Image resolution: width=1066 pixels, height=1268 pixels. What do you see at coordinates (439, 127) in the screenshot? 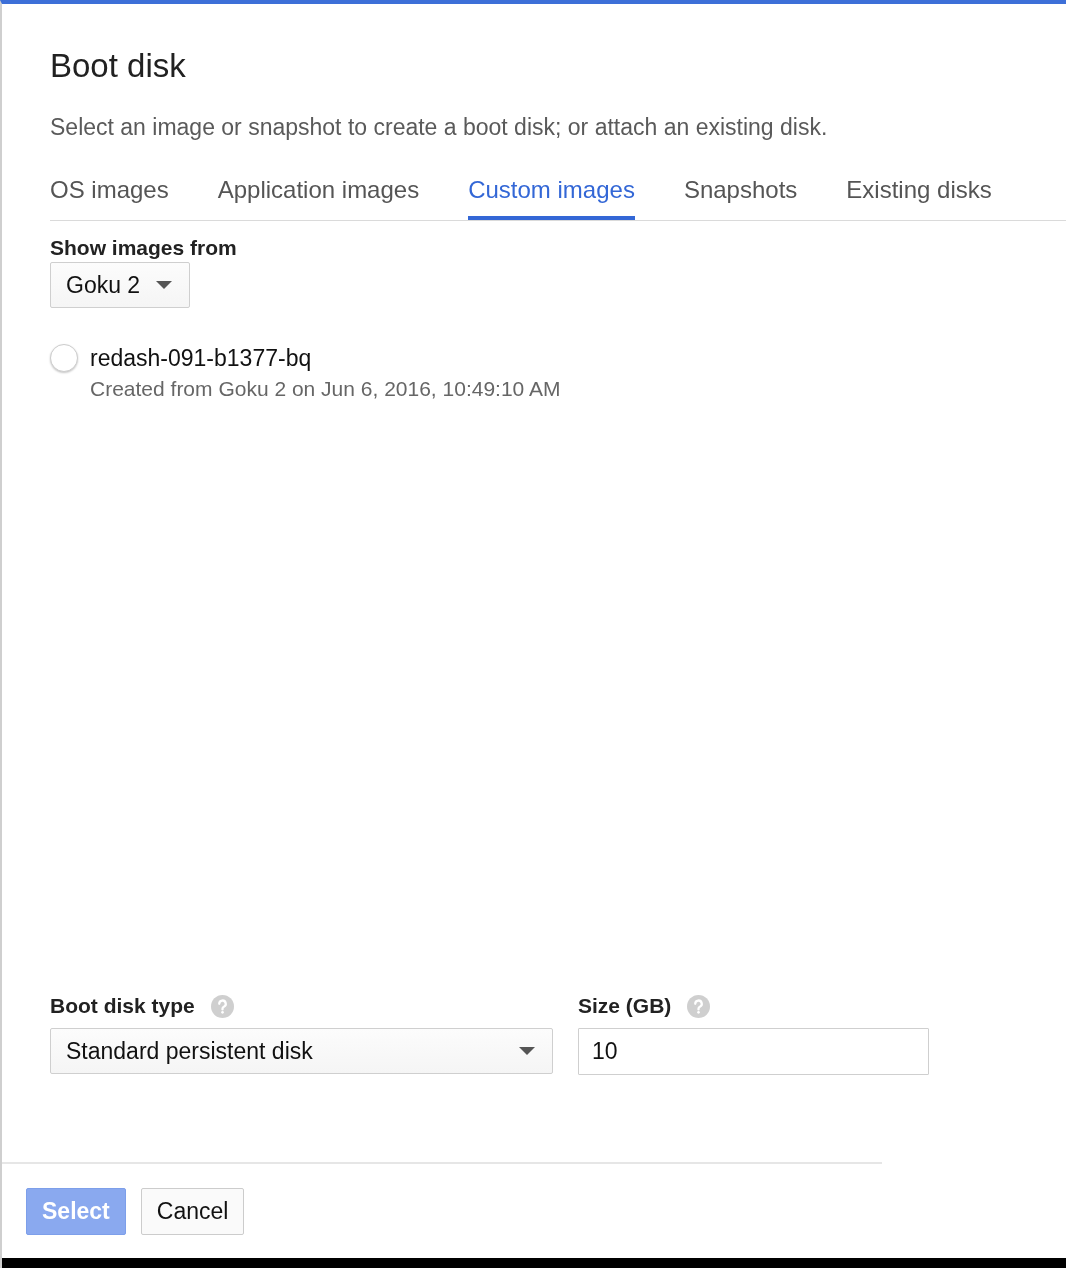
I see `dialog-description: Select an image or snapshot to create a boot disk; or attach an existing disk.` at bounding box center [439, 127].